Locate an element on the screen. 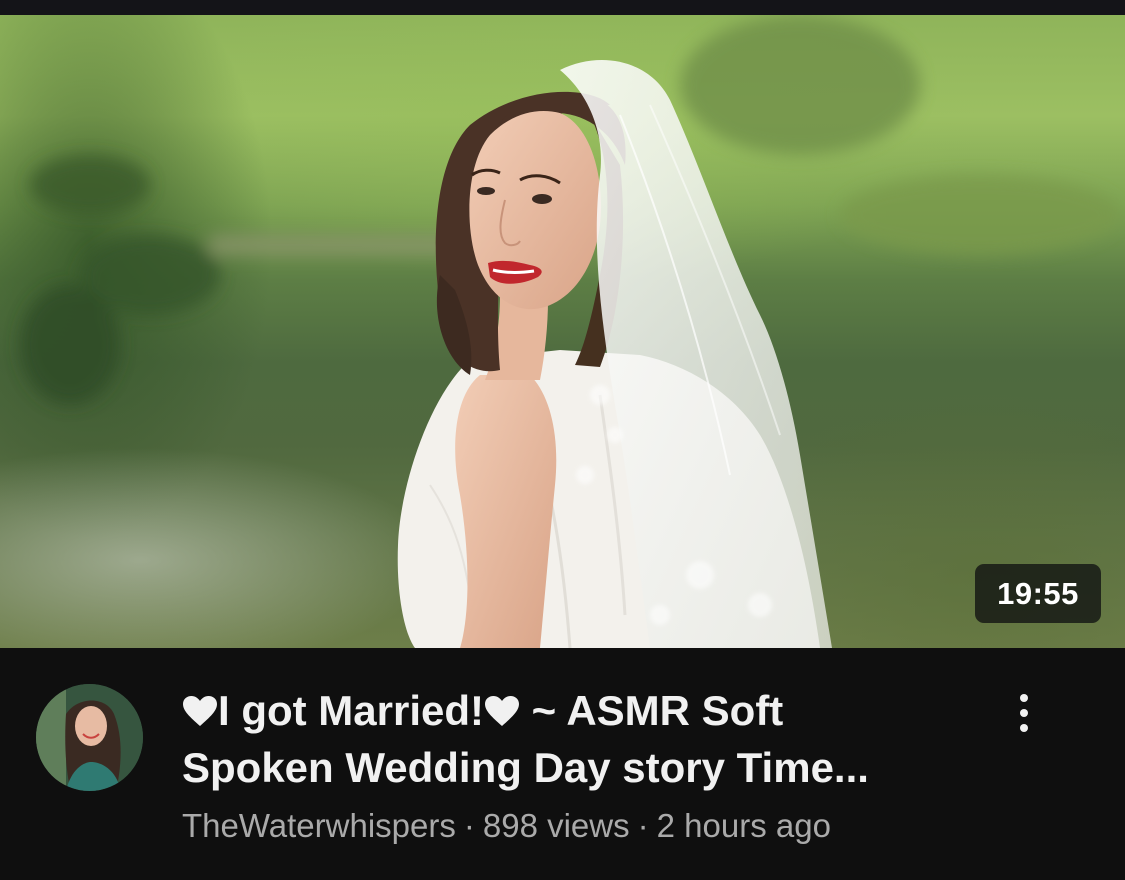 The width and height of the screenshot is (1125, 880). shoulder is located at coordinates (506, 511).